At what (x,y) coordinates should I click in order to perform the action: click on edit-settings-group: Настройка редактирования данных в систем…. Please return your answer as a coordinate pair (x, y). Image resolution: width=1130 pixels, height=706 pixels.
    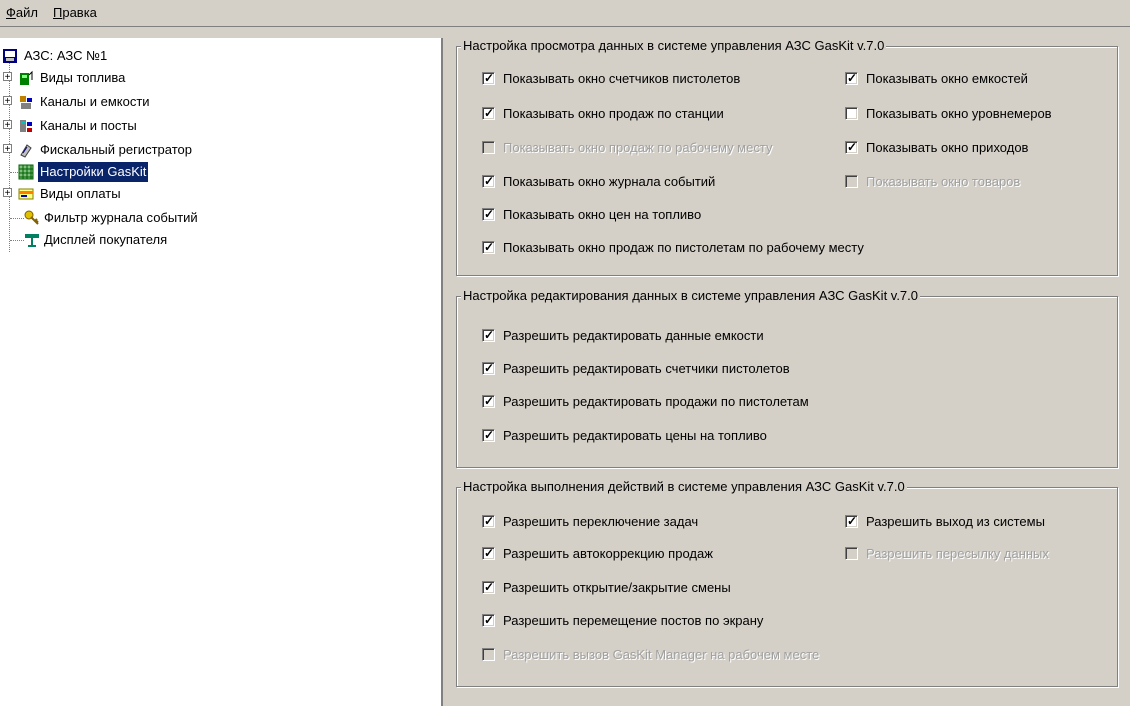
    Looking at the image, I should click on (787, 378).